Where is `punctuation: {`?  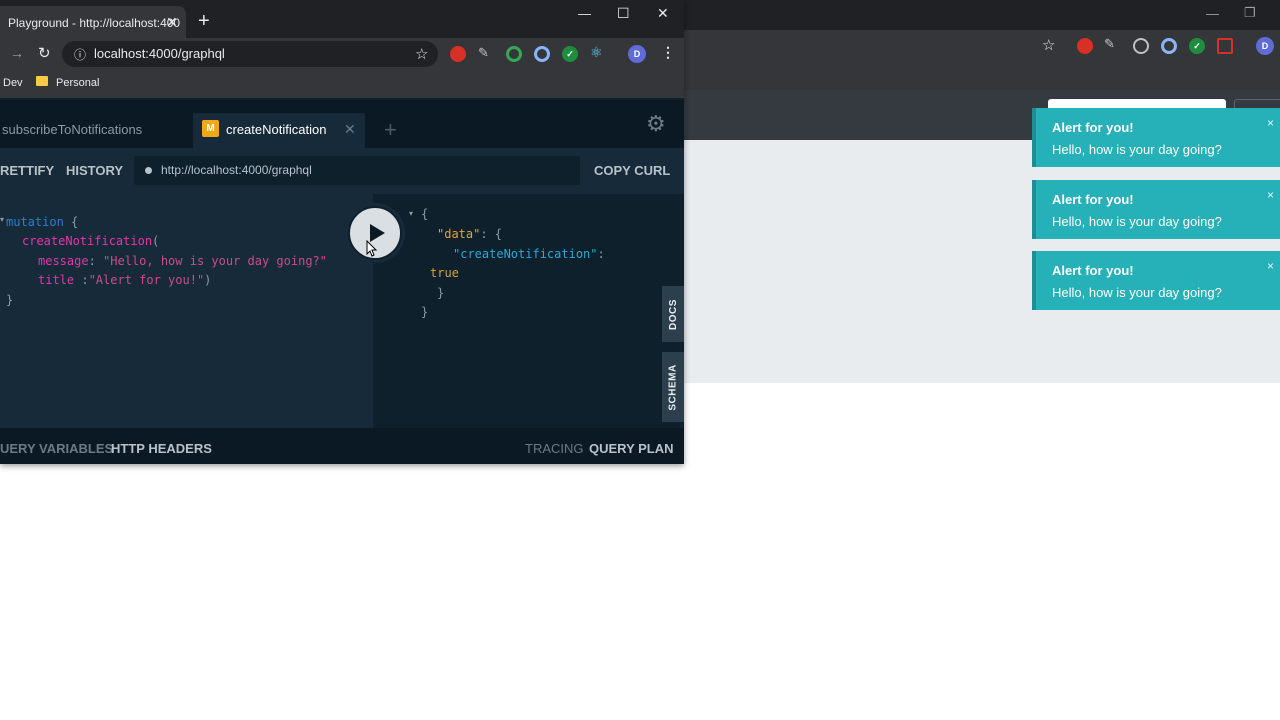 punctuation: { is located at coordinates (71, 222).